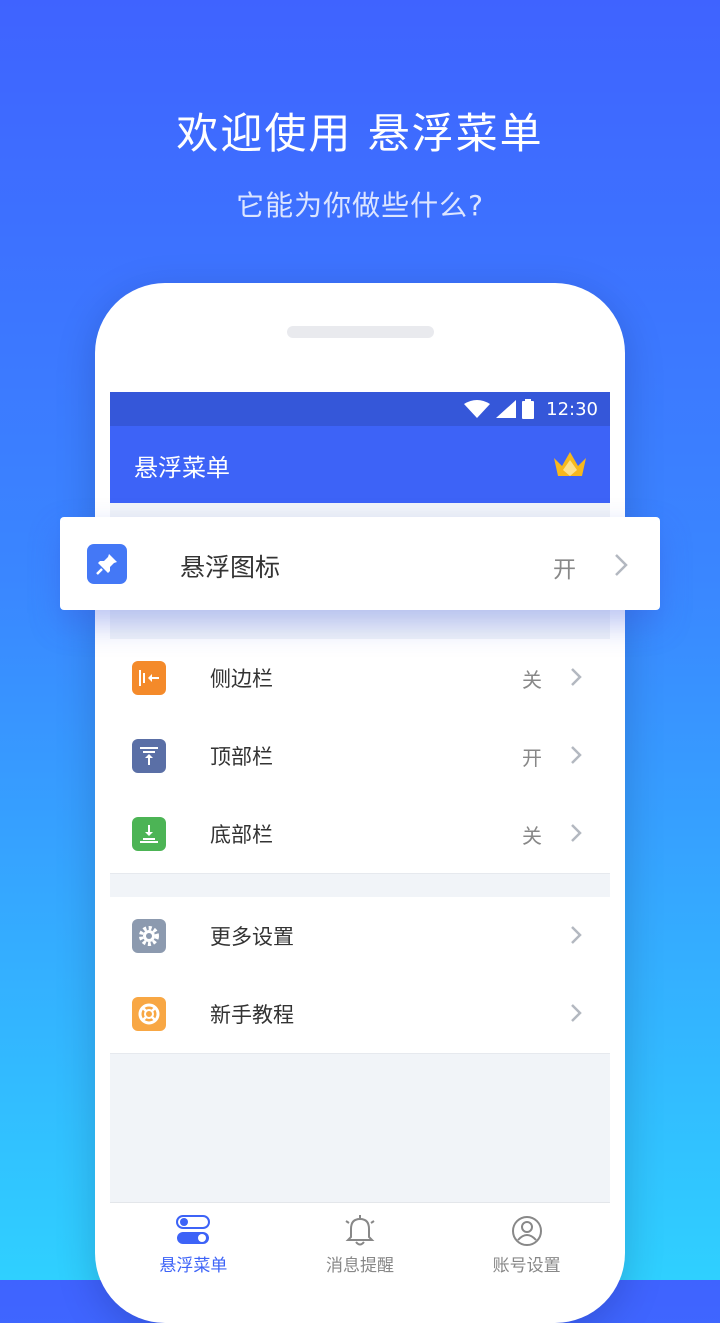 The width and height of the screenshot is (720, 1323). What do you see at coordinates (241, 835) in the screenshot?
I see `row-label: 底部栏` at bounding box center [241, 835].